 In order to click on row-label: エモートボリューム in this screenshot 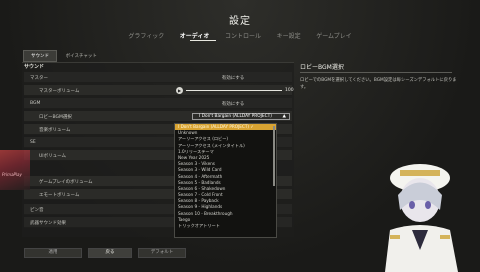, I will do `click(59, 195)`.